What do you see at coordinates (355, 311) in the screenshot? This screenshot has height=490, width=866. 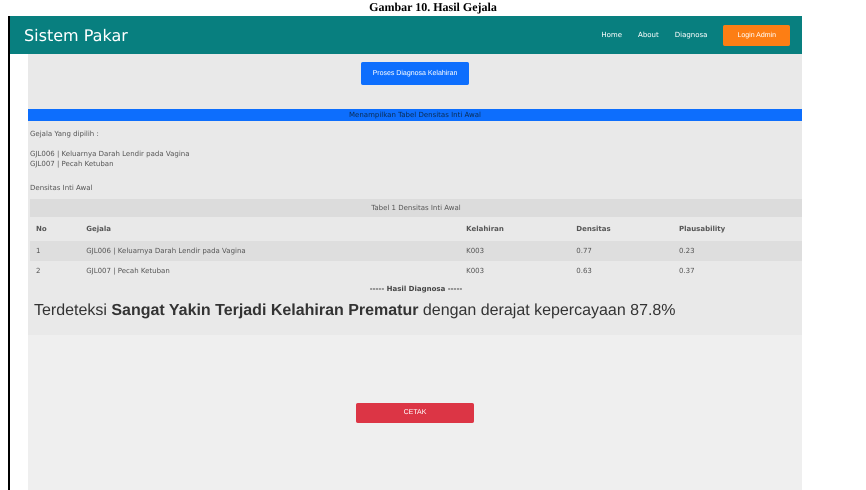 I see `result-text: Terdeteksi Sangat Yakin Terjadi Kelahiran Prematur dengan derajat kepercayaan 87.8%` at bounding box center [355, 311].